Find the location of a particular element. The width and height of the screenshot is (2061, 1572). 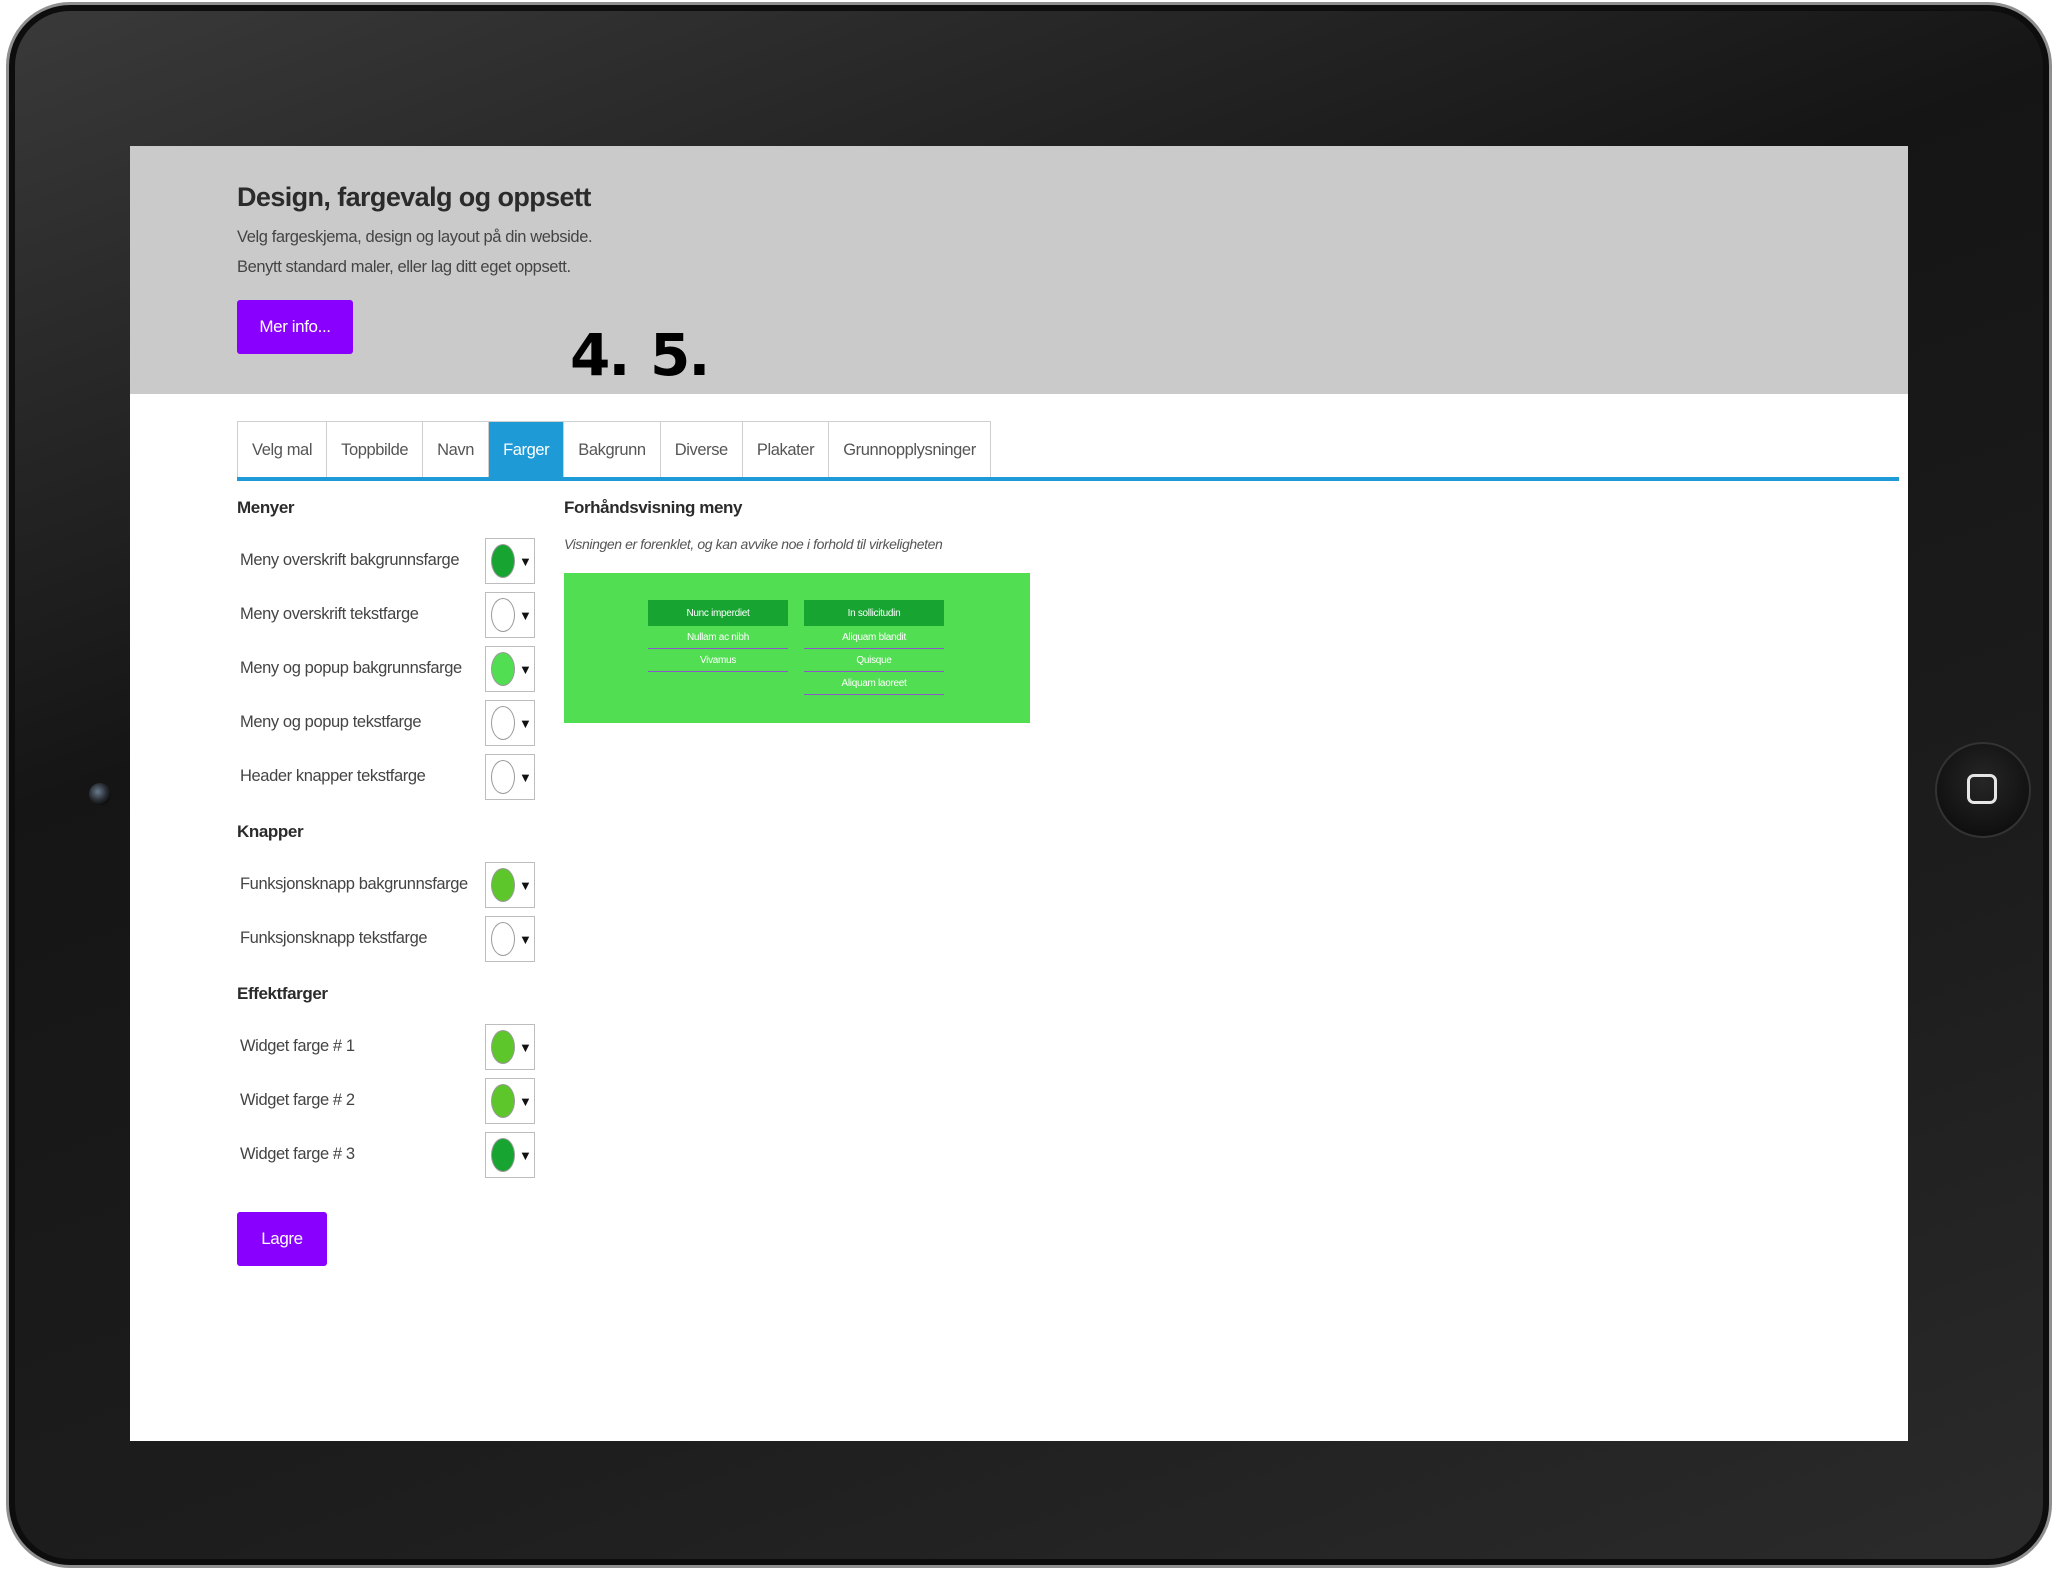

preview-menu-item: Nullam ac nibh is located at coordinates (718, 637).